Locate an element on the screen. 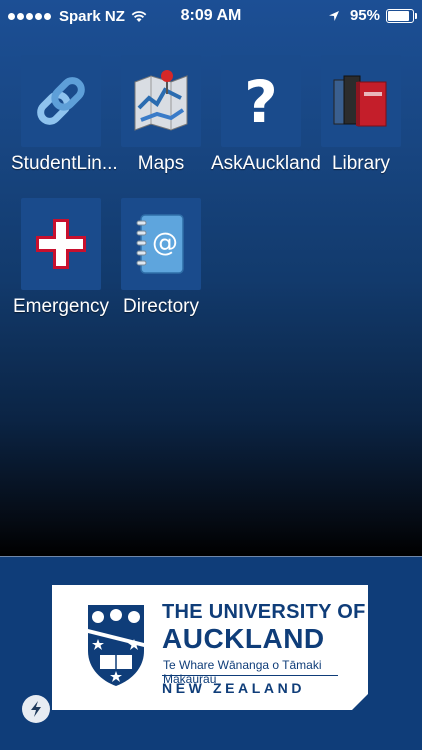 This screenshot has width=422, height=750. logo-line-2: AUCKLAND is located at coordinates (243, 638).